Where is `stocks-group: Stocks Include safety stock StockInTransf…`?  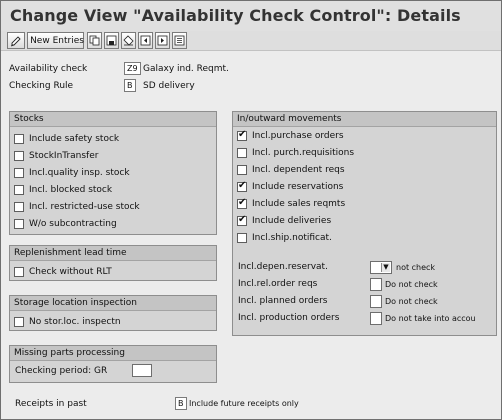
stocks-group: Stocks Include safety stock StockInTransf… is located at coordinates (113, 173).